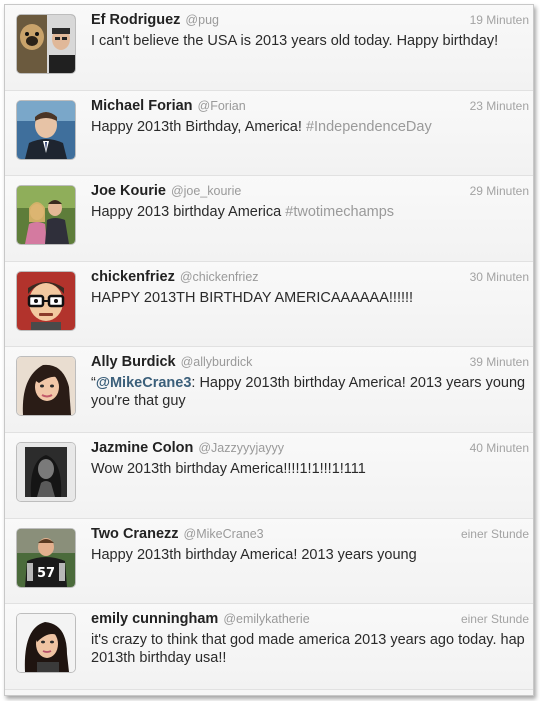 The image size is (540, 701). Describe the element at coordinates (252, 297) in the screenshot. I see `tweet-text: HAPPY 2013TH BIRTHDAY AMERICAAAAAA!!!!!!` at that location.